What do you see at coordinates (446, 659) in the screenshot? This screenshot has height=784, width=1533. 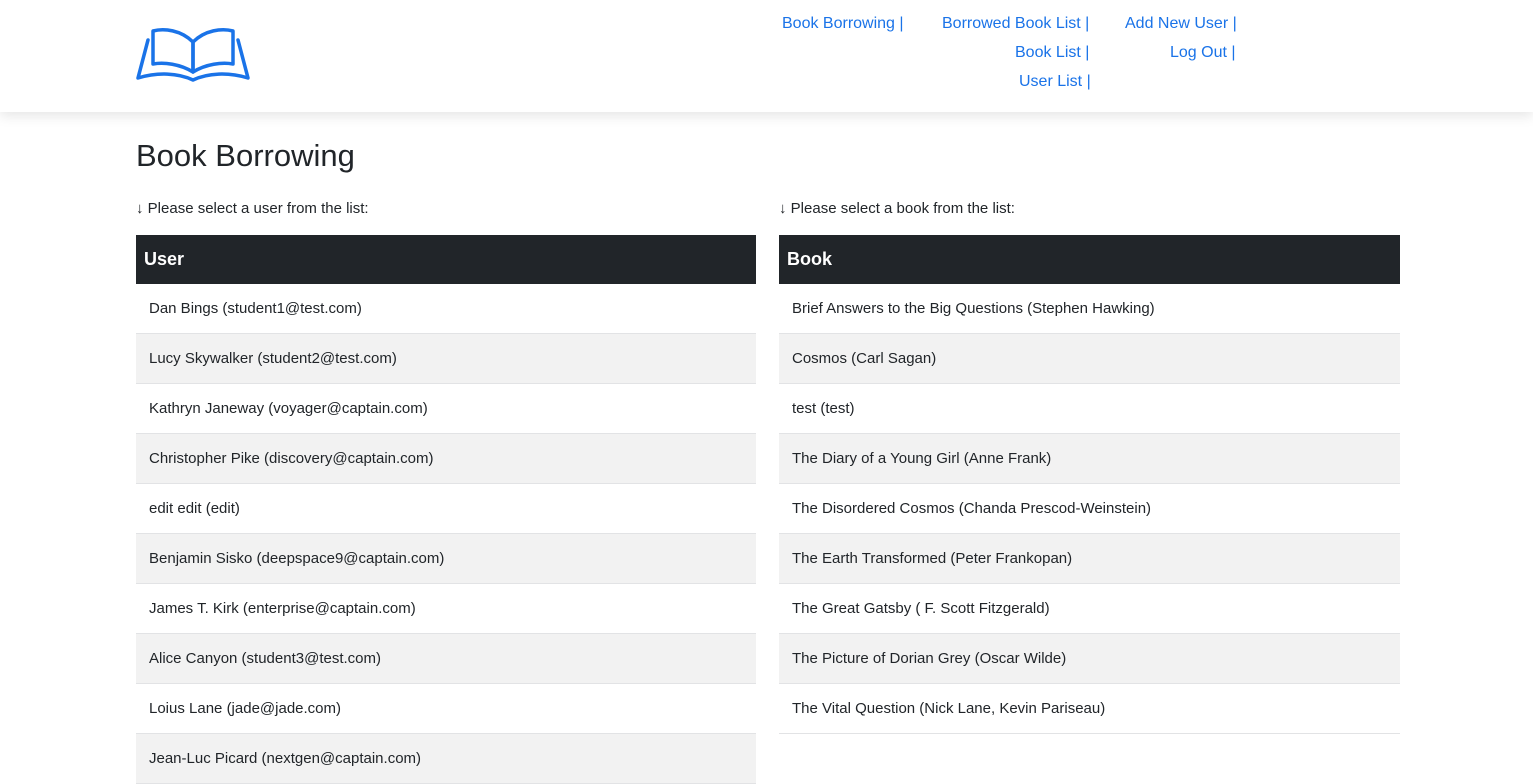 I see `user-row: Alice Canyon (student3@test.com)` at bounding box center [446, 659].